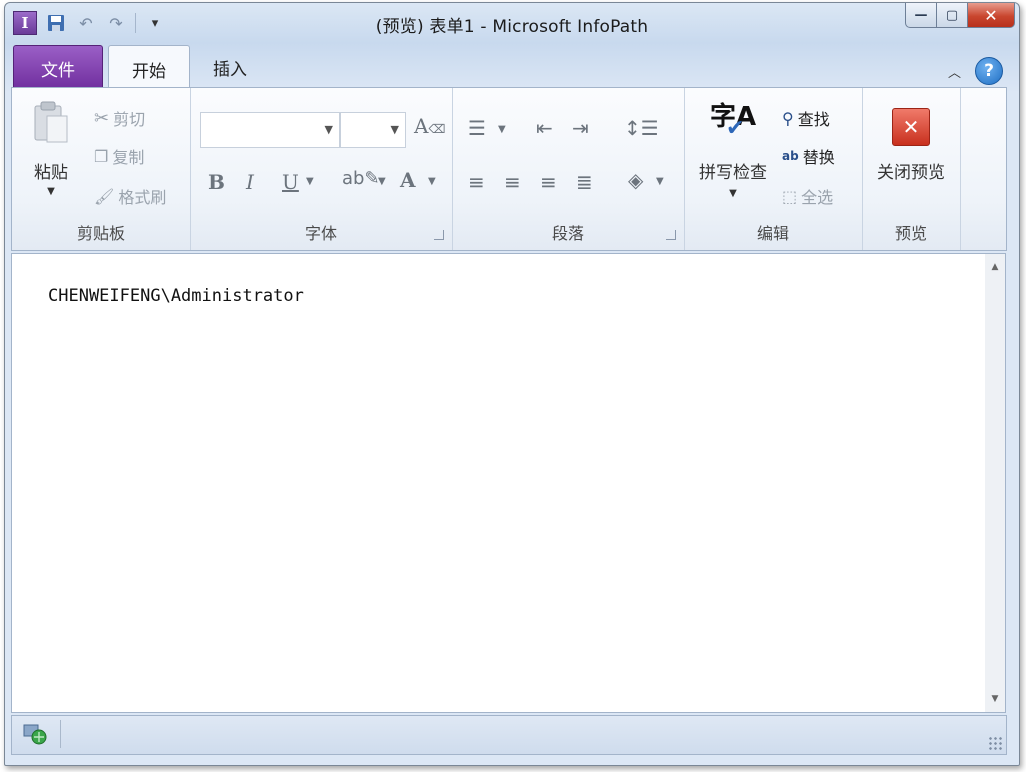 The width and height of the screenshot is (1026, 772). Describe the element at coordinates (101, 169) in the screenshot. I see `clipboard-group: 粘贴 ▼ ✂ 剪切 ❐ 复制 🖌 格式刷 剪贴板` at that location.